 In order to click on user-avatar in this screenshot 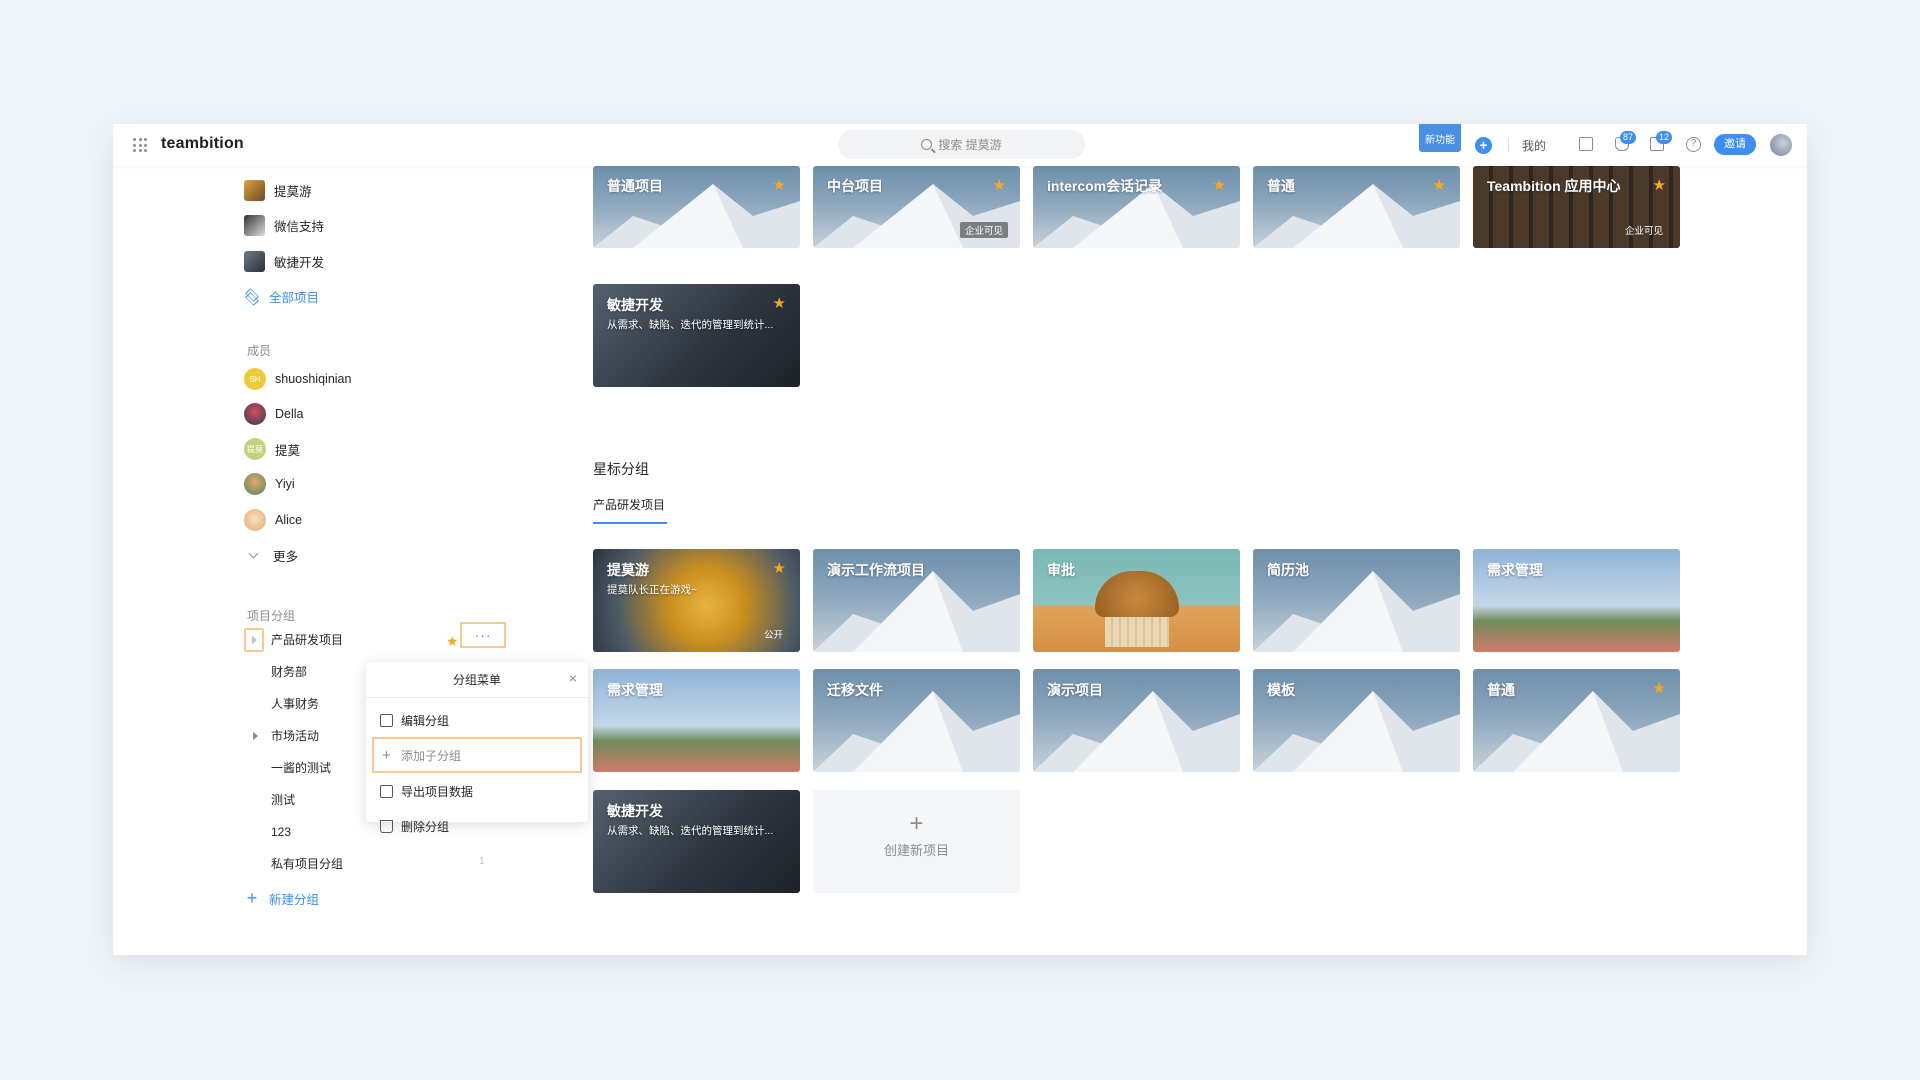, I will do `click(1781, 145)`.